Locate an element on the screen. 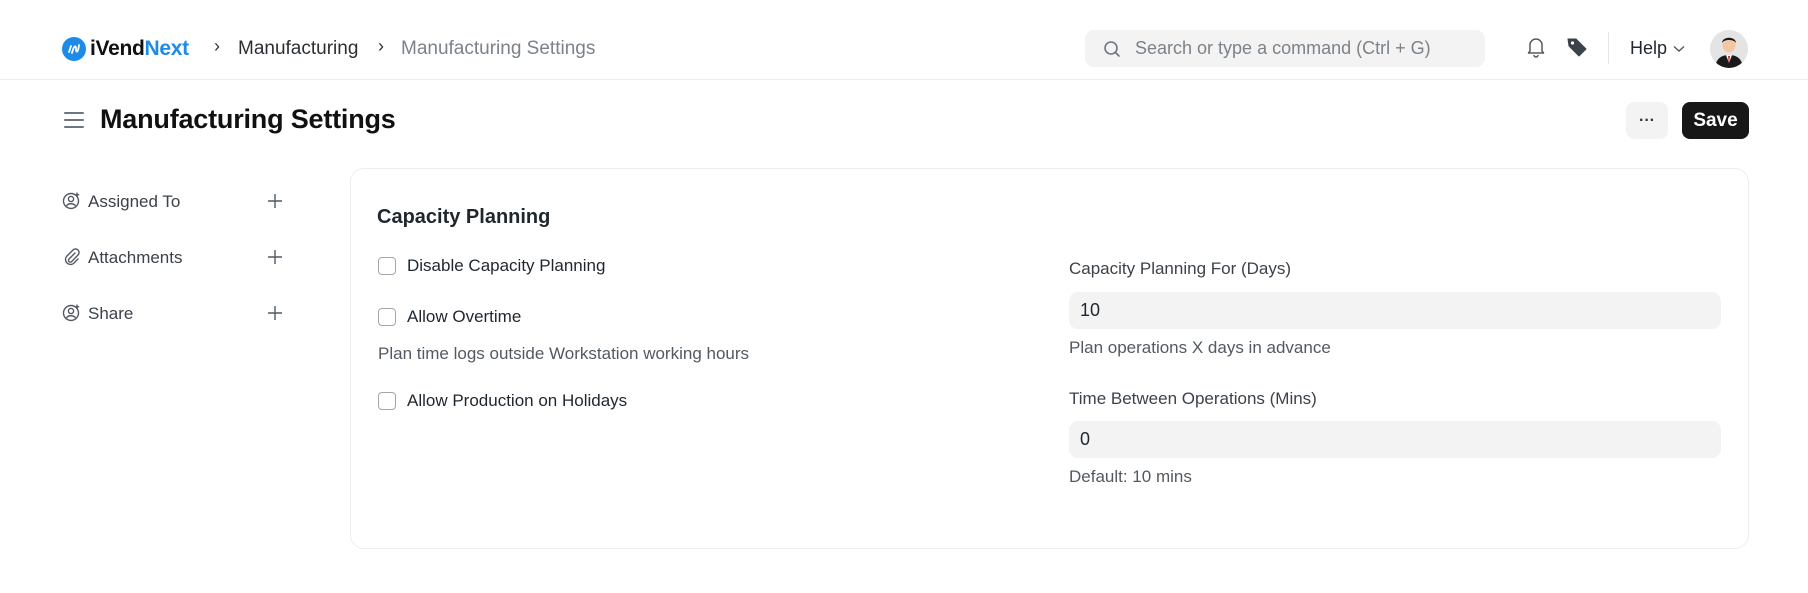  search-input is located at coordinates (1300, 48).